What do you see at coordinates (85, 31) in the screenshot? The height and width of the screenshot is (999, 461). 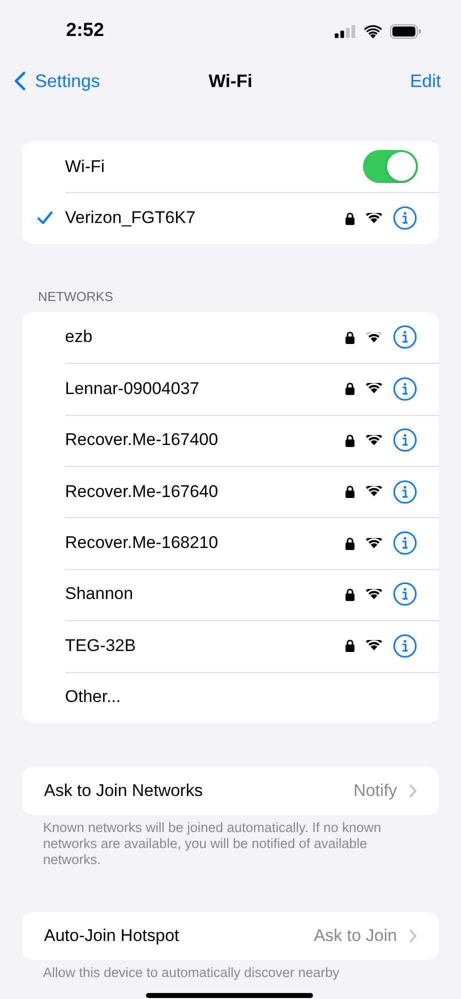 I see `status-time: 2:52` at bounding box center [85, 31].